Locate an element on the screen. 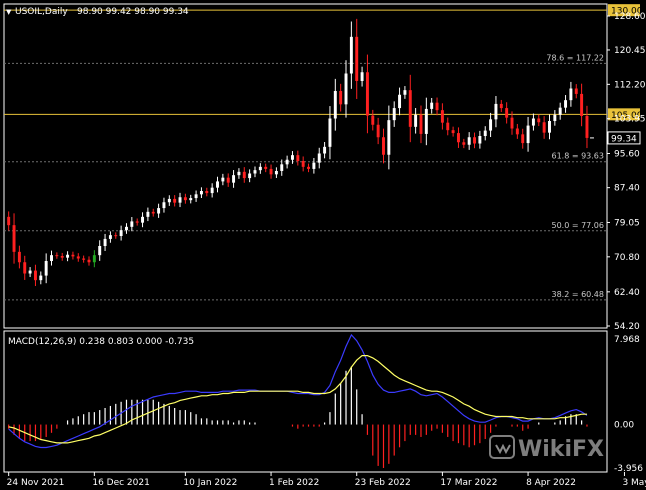 This screenshot has height=490, width=646. macd-tick-label: -3.956 is located at coordinates (628, 469).